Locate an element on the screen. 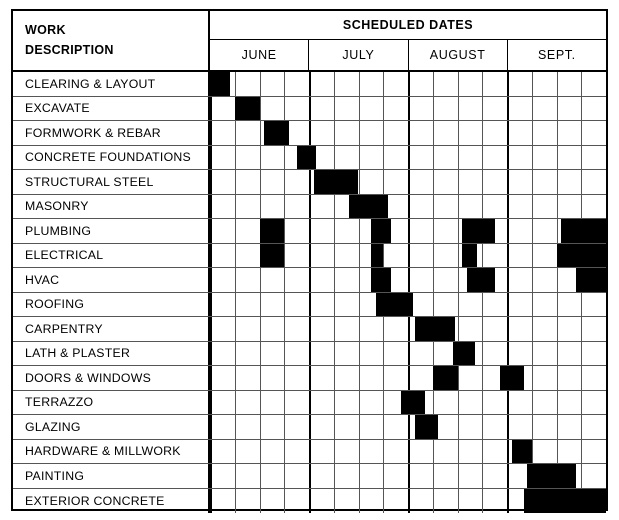 Image resolution: width=619 pixels, height=520 pixels. task-label: LATH & PLASTER is located at coordinates (111, 353).